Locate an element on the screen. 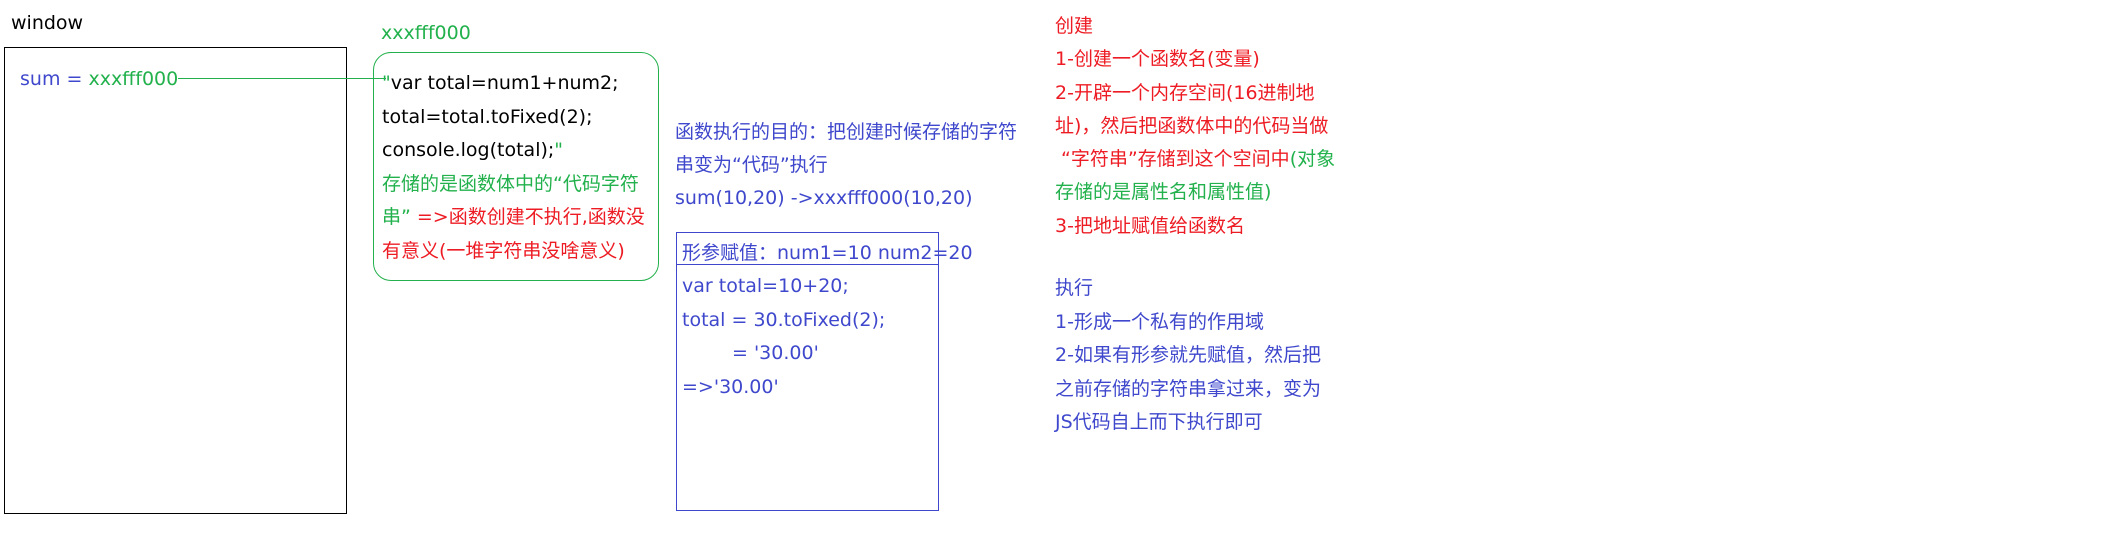 This screenshot has width=2104, height=560. execute-title: 执行 is located at coordinates (1074, 288).